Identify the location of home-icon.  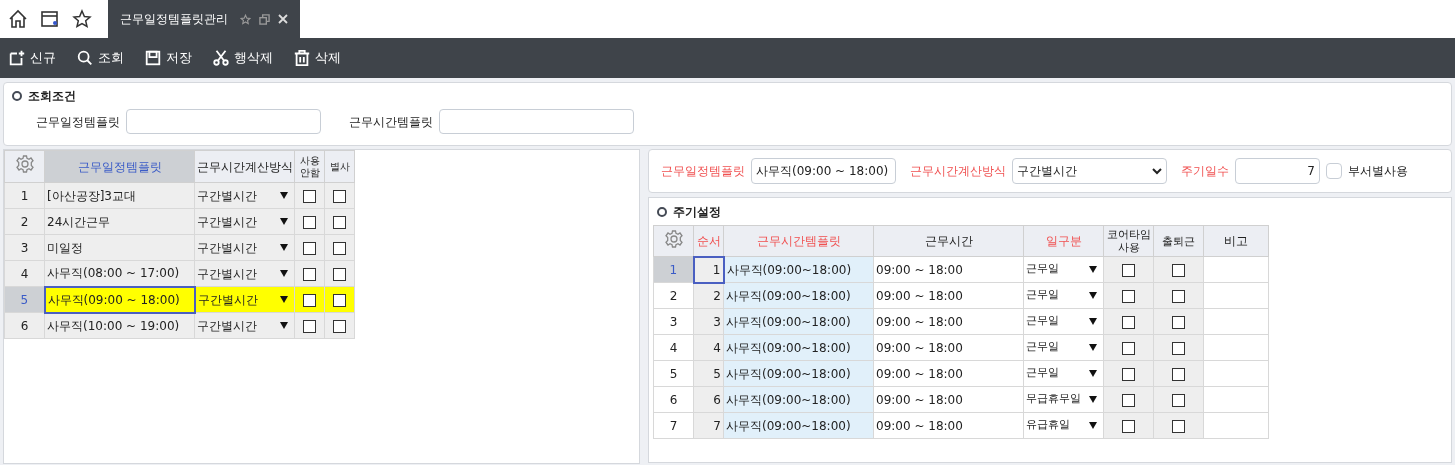
(18, 19).